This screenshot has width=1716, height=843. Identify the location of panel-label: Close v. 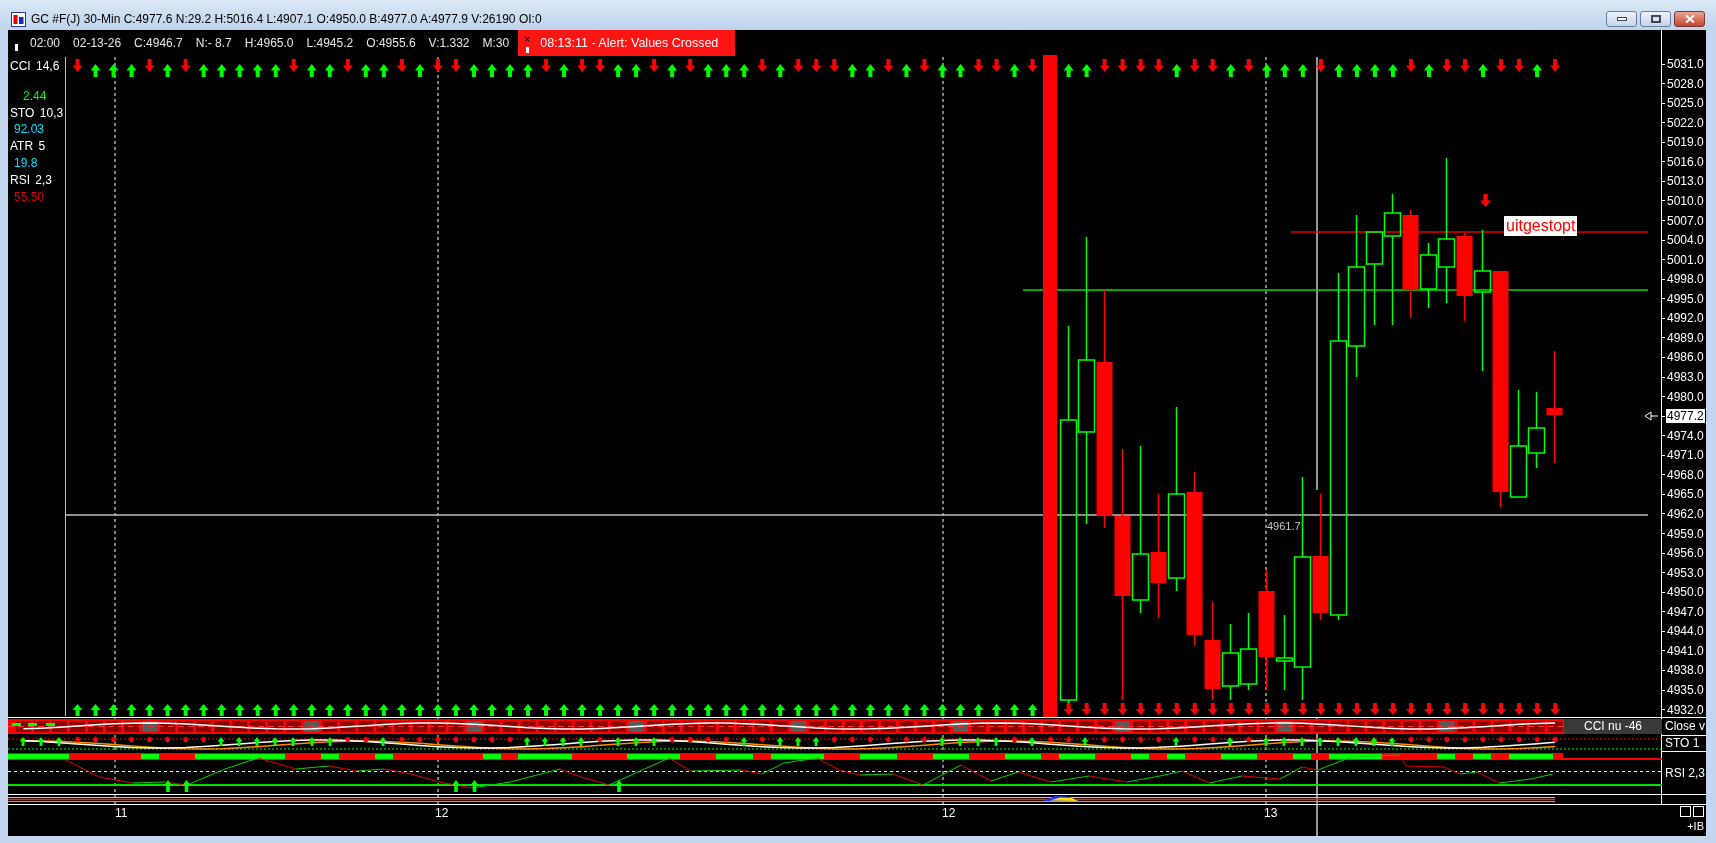
(1685, 726).